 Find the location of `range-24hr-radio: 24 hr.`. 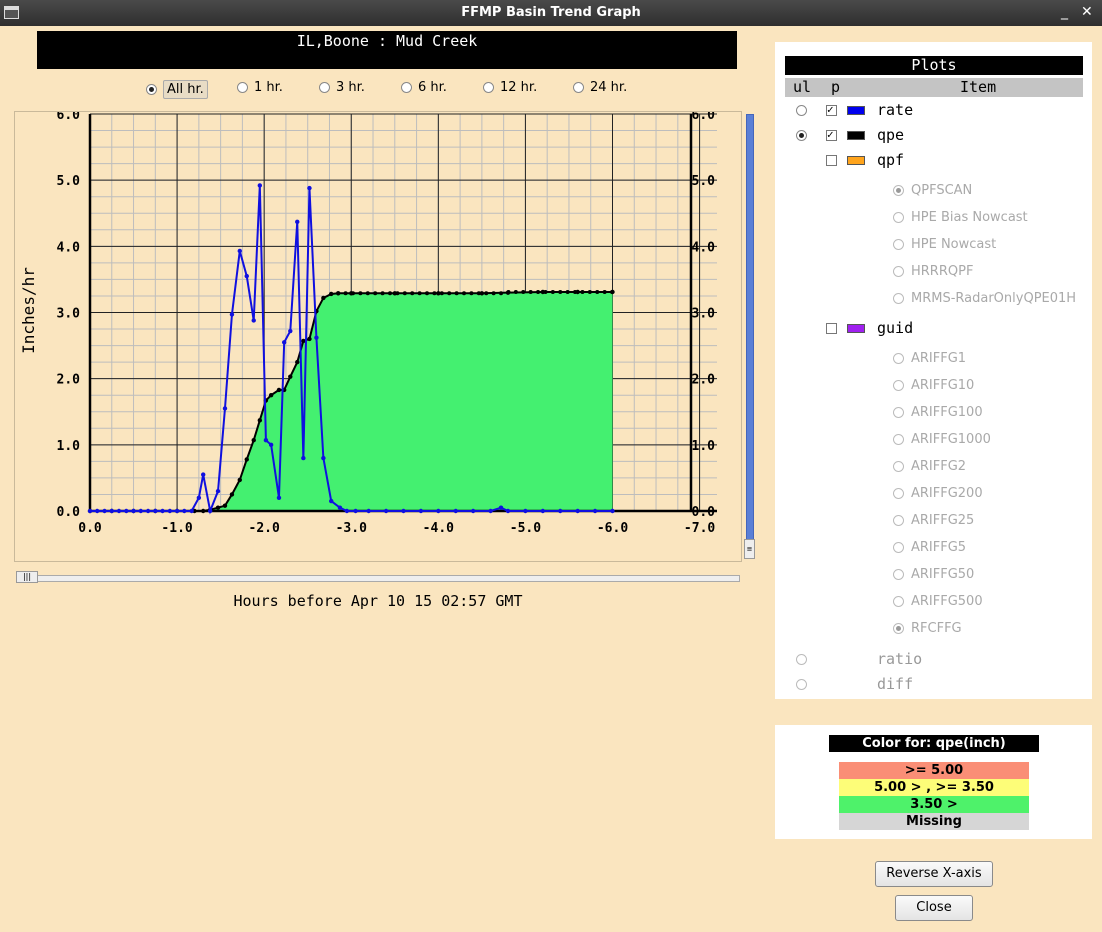

range-24hr-radio: 24 hr. is located at coordinates (600, 87).